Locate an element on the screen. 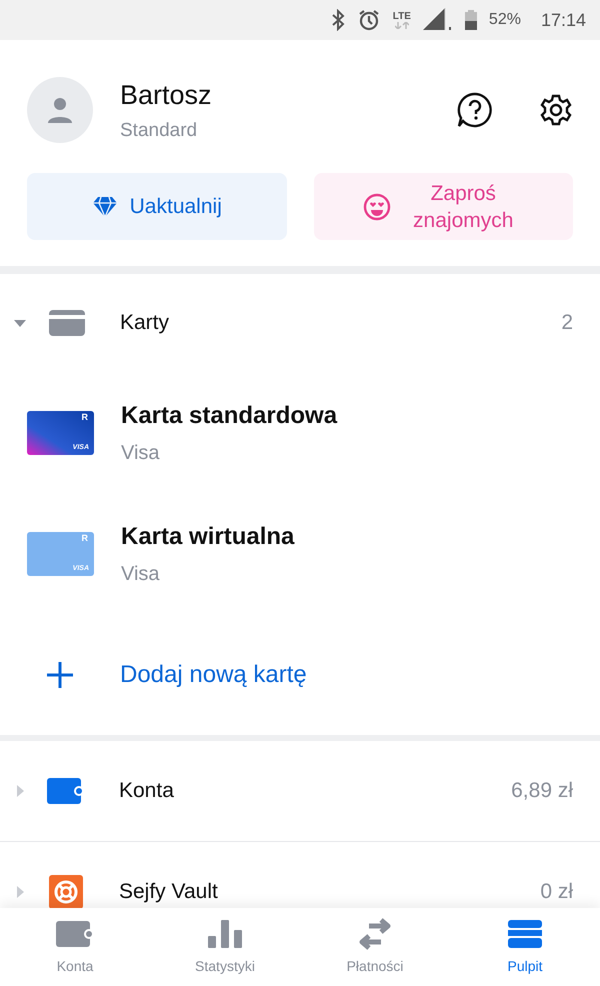 This screenshot has height=986, width=600. add-card-link: Dodaj nową kartę is located at coordinates (300, 674).